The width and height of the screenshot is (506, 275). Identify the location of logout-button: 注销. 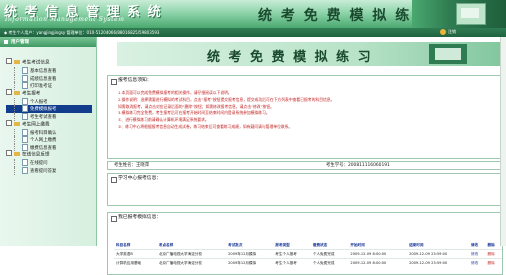
(448, 32).